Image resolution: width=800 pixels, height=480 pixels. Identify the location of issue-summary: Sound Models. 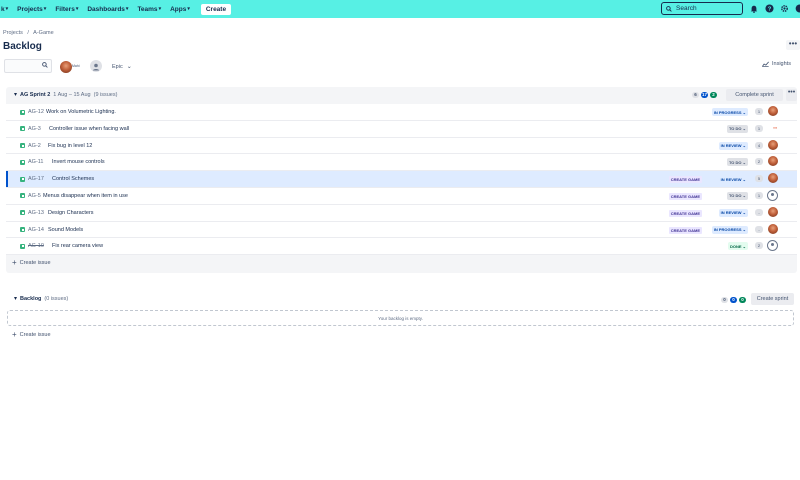
(66, 229).